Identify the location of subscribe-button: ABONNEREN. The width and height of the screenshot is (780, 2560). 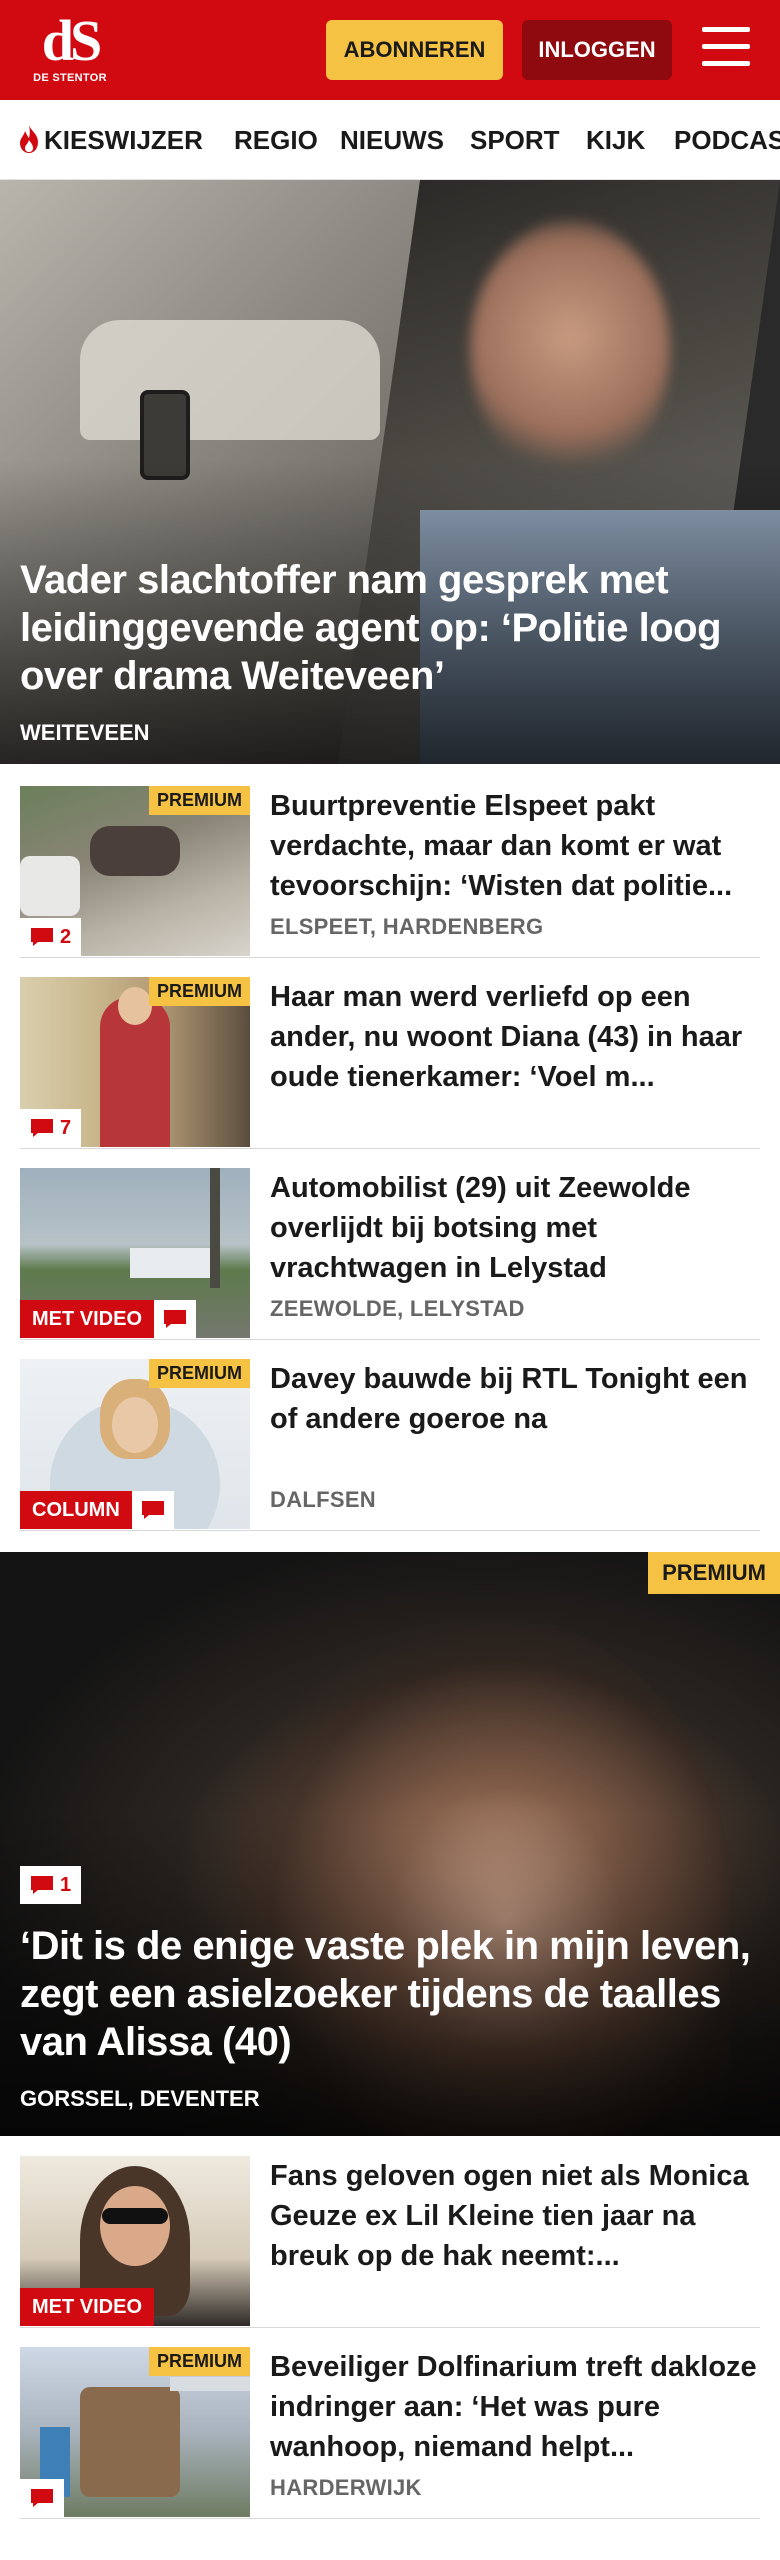
(414, 50).